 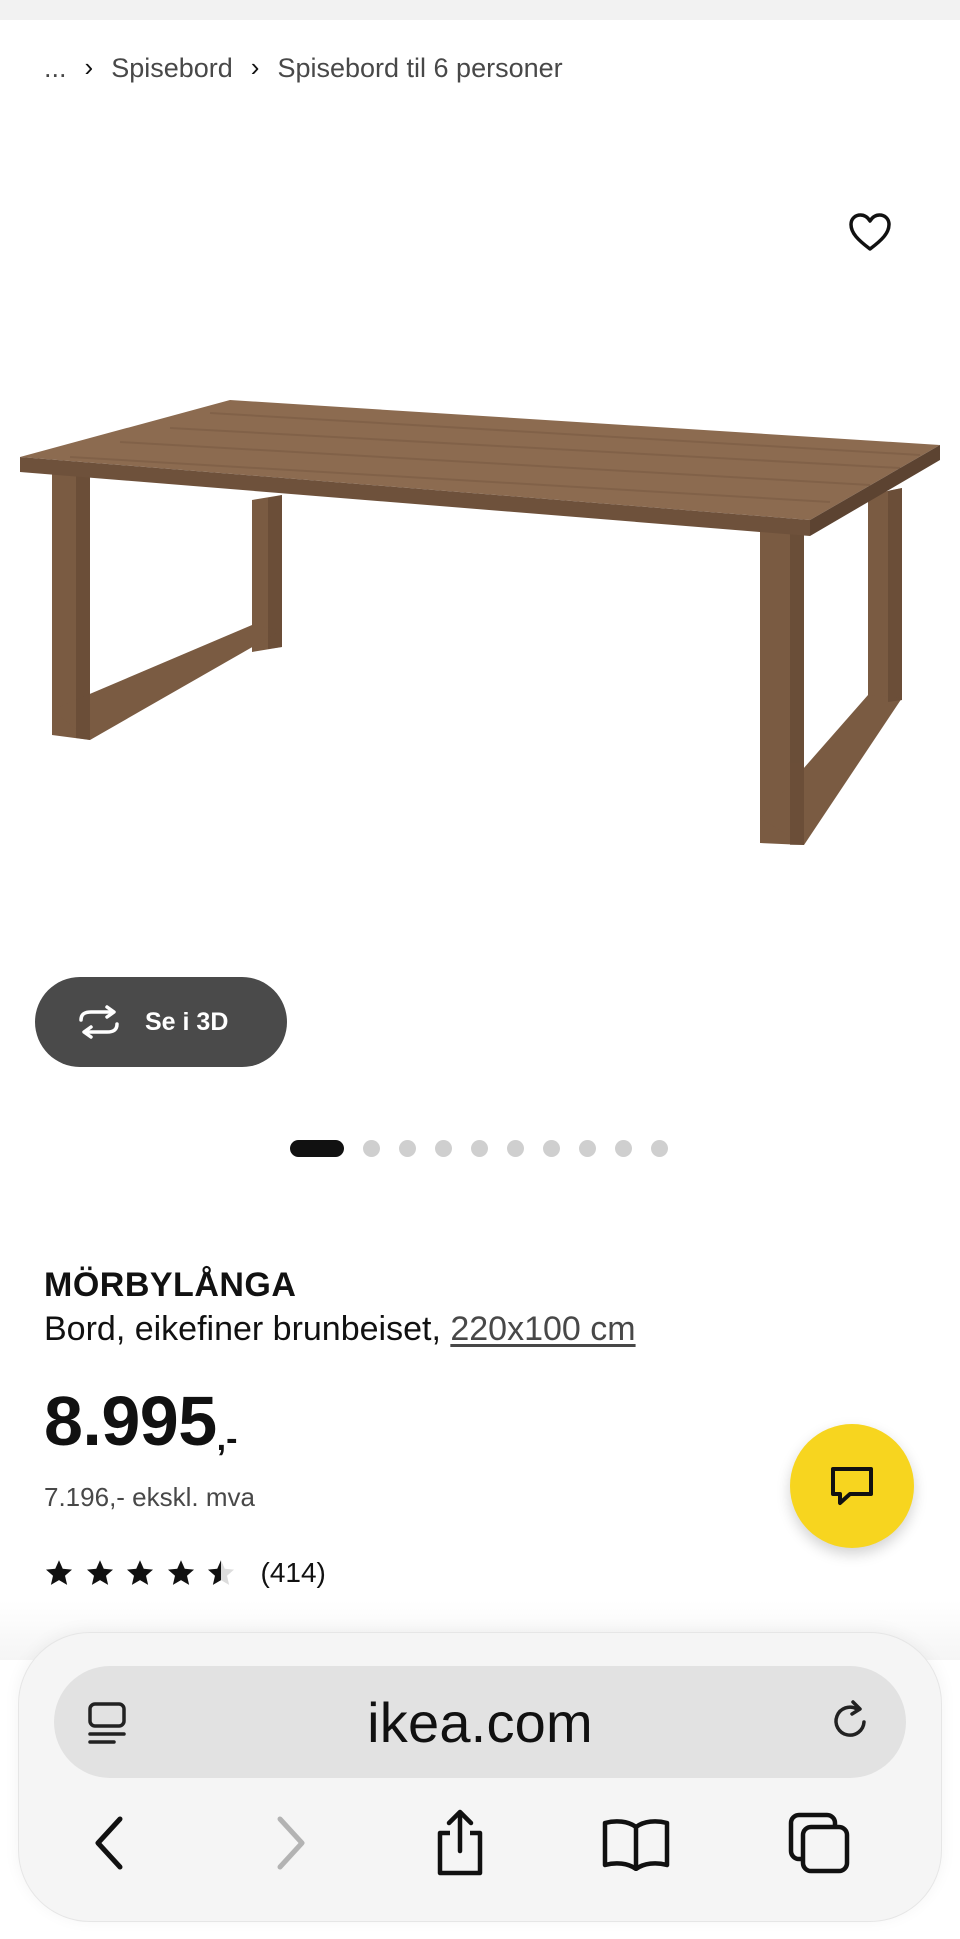 I want to click on favorite-button, so click(x=870, y=232).